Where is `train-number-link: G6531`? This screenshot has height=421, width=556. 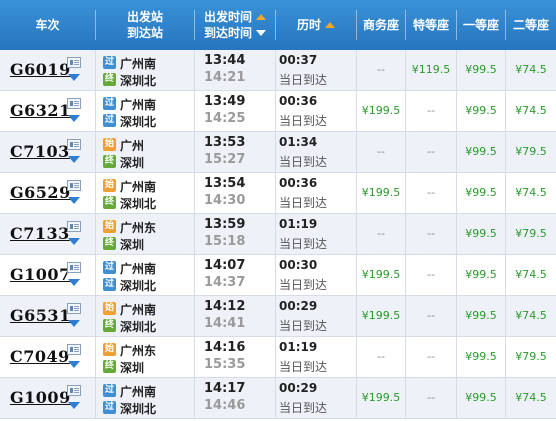 train-number-link: G6531 is located at coordinates (40, 316).